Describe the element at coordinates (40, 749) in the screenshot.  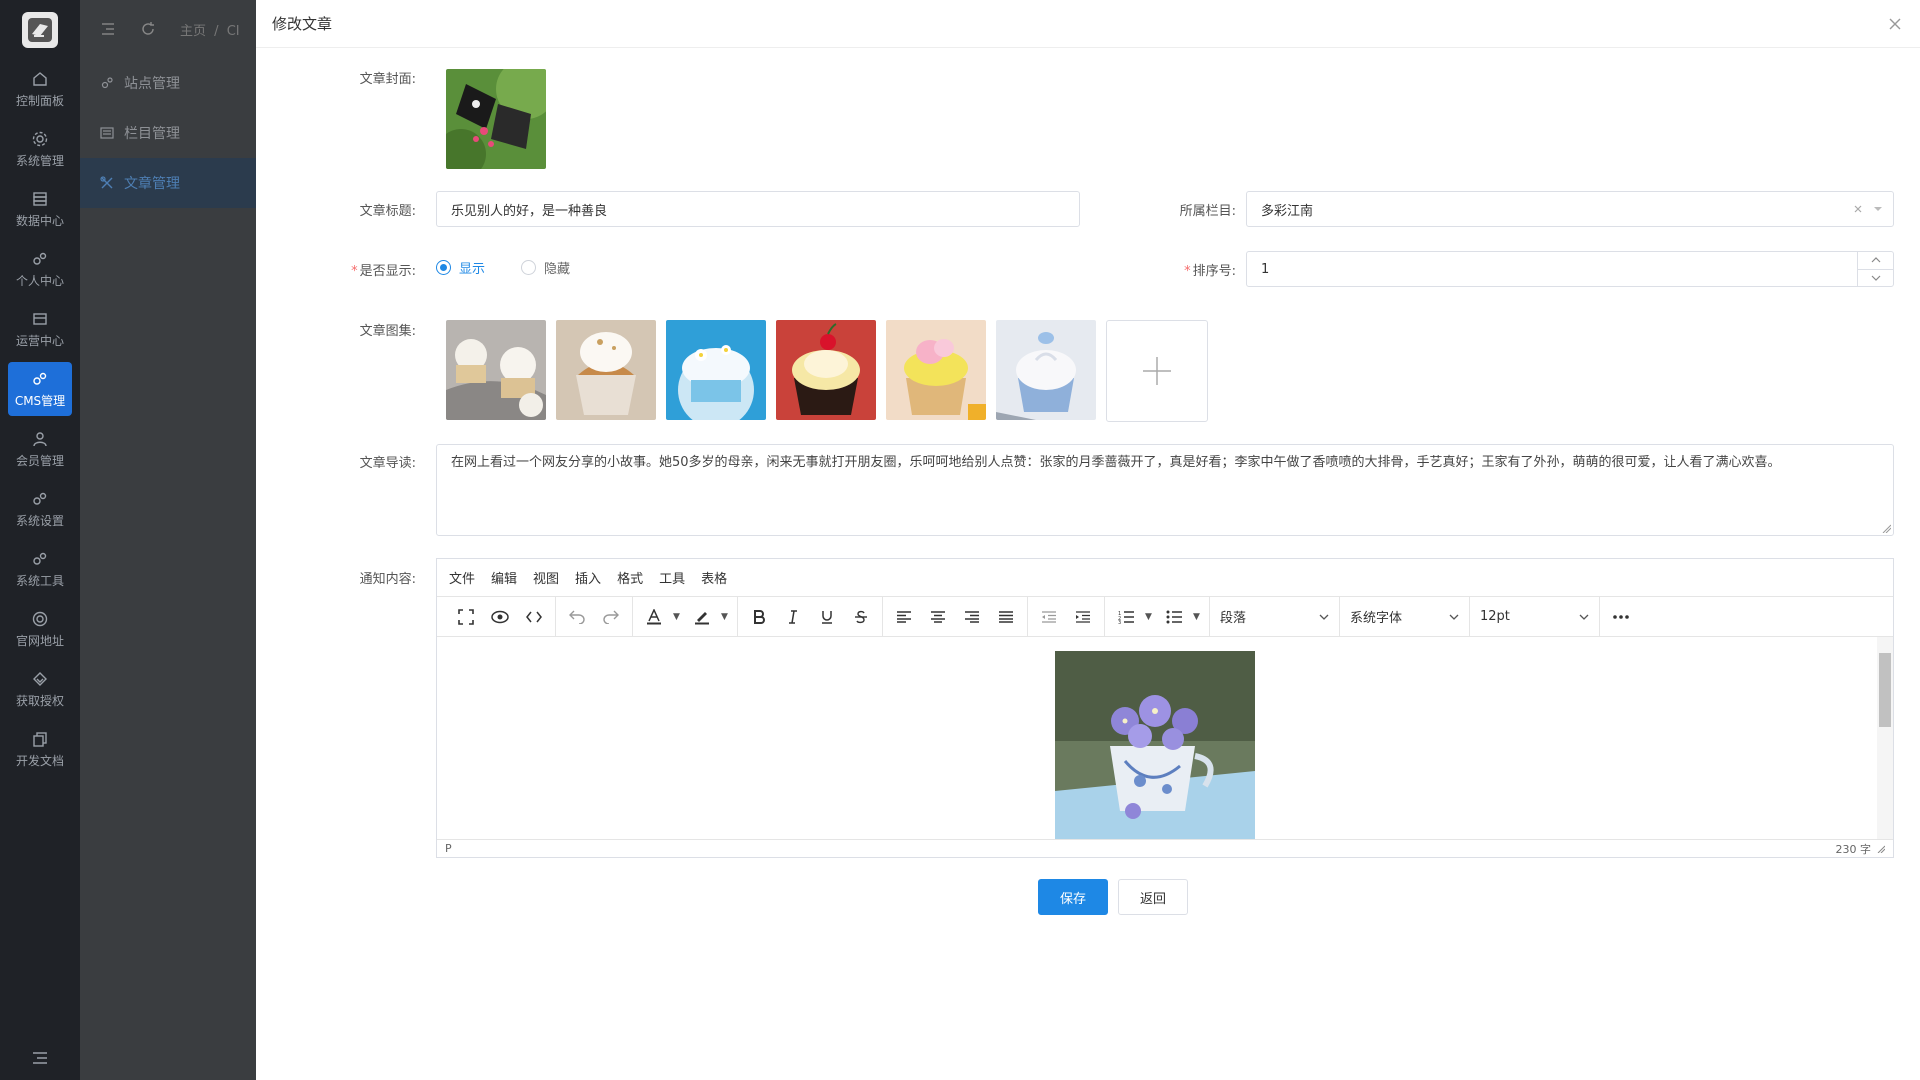
I see `sidebar-item-docs: 开发文档` at that location.